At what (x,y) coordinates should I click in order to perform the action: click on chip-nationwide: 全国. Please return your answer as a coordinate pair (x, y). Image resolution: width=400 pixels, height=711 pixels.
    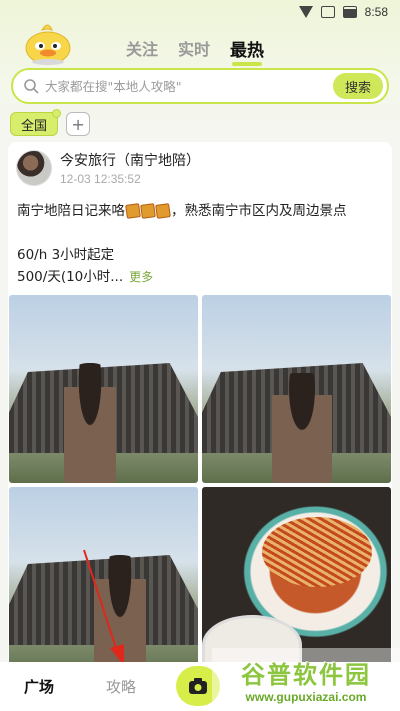
    Looking at the image, I should click on (36, 122).